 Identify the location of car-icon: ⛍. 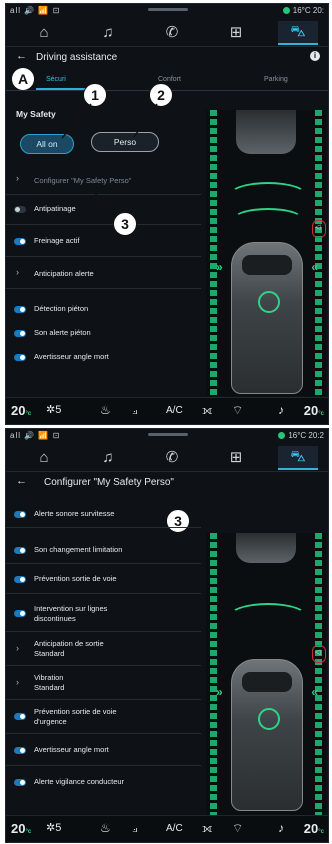
(298, 458).